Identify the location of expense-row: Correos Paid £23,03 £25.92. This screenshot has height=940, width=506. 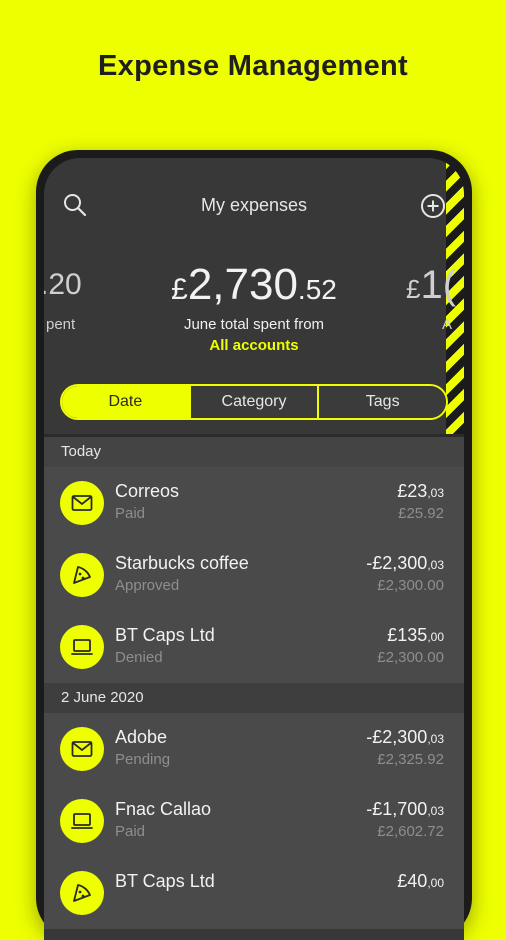
(254, 503).